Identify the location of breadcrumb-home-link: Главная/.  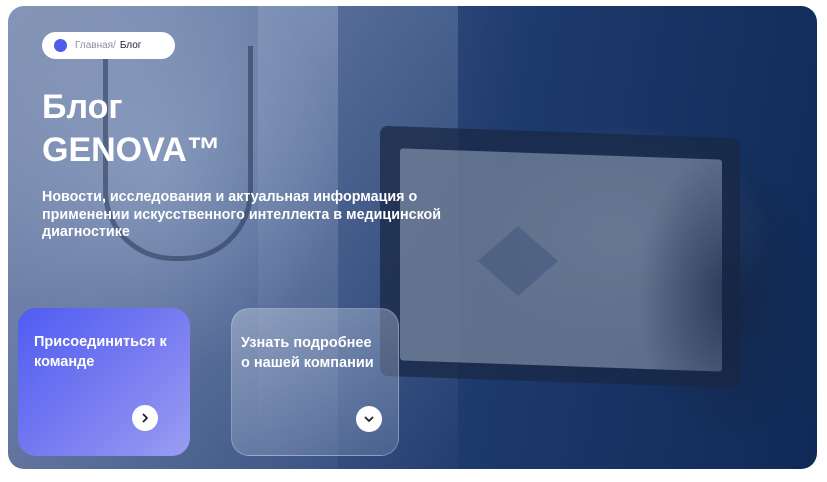
(95, 45).